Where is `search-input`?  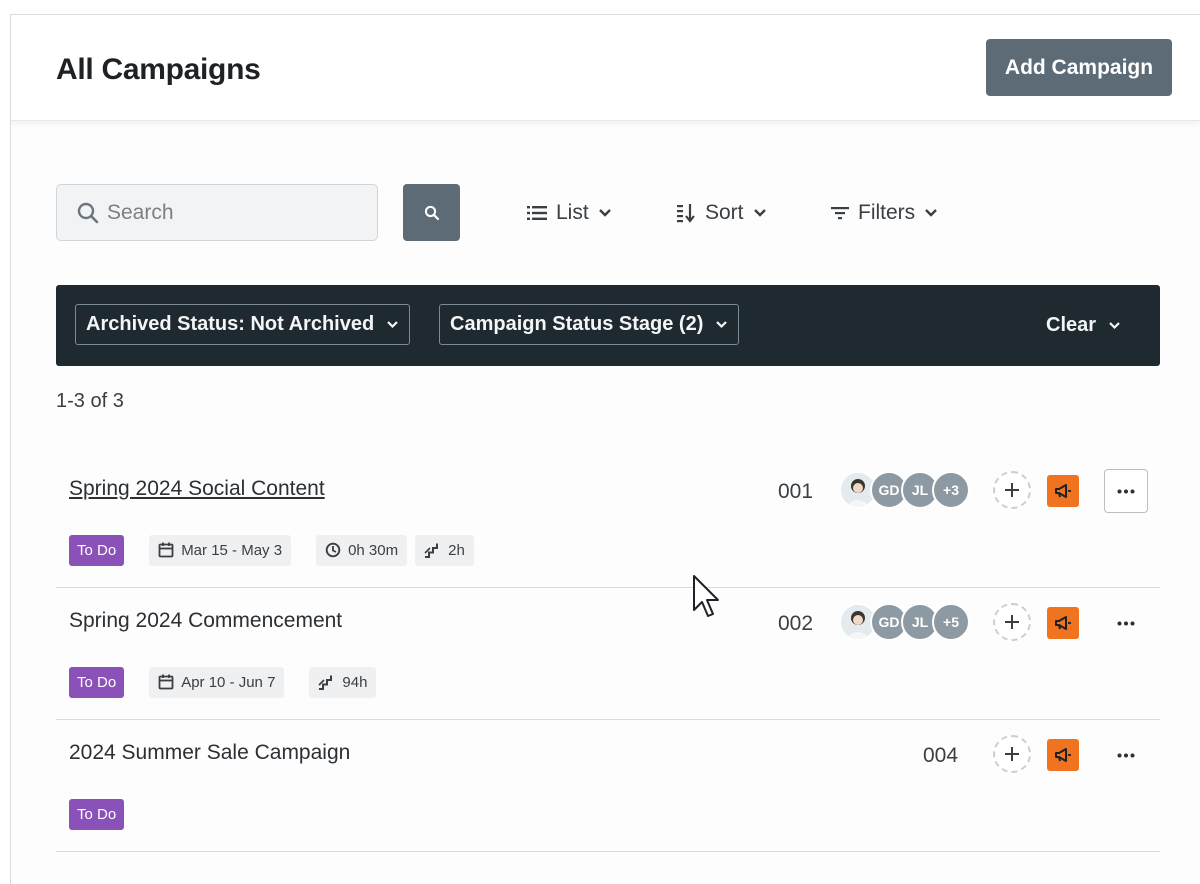
search-input is located at coordinates (232, 212).